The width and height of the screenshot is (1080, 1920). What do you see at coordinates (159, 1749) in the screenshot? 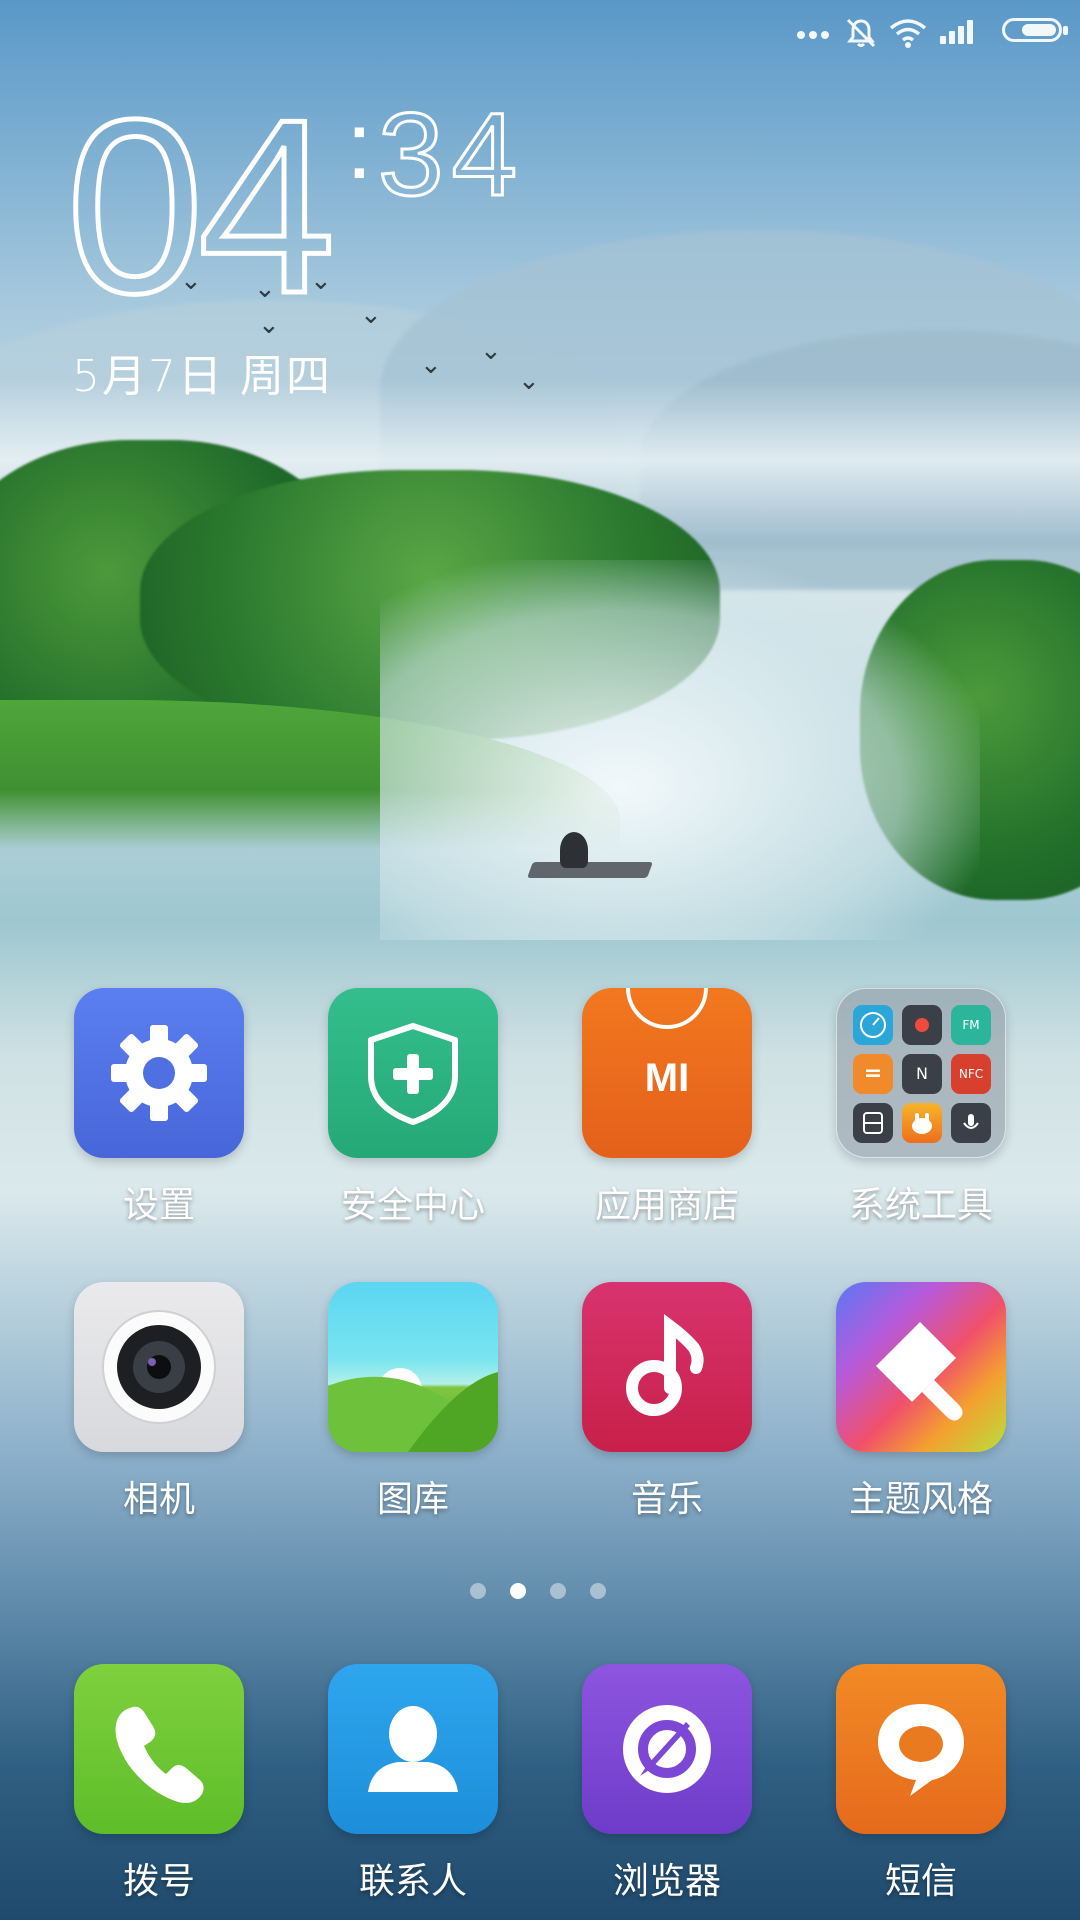
I see `phone-icon` at bounding box center [159, 1749].